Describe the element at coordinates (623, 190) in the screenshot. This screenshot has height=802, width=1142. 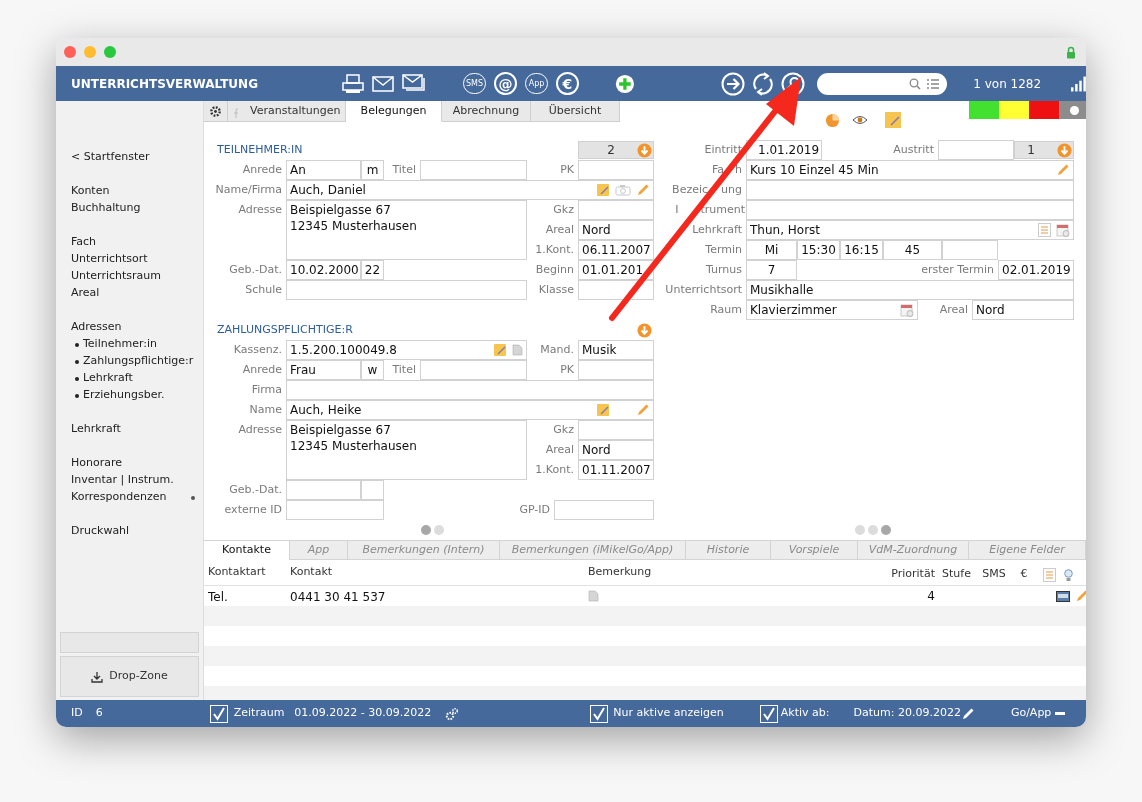
I see `camera-icon` at that location.